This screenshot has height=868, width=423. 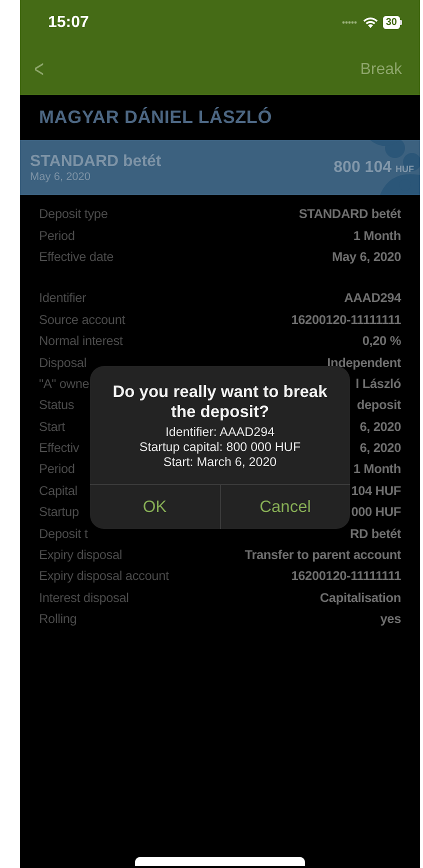 What do you see at coordinates (376, 512) in the screenshot?
I see `field-value: 000 HUF` at bounding box center [376, 512].